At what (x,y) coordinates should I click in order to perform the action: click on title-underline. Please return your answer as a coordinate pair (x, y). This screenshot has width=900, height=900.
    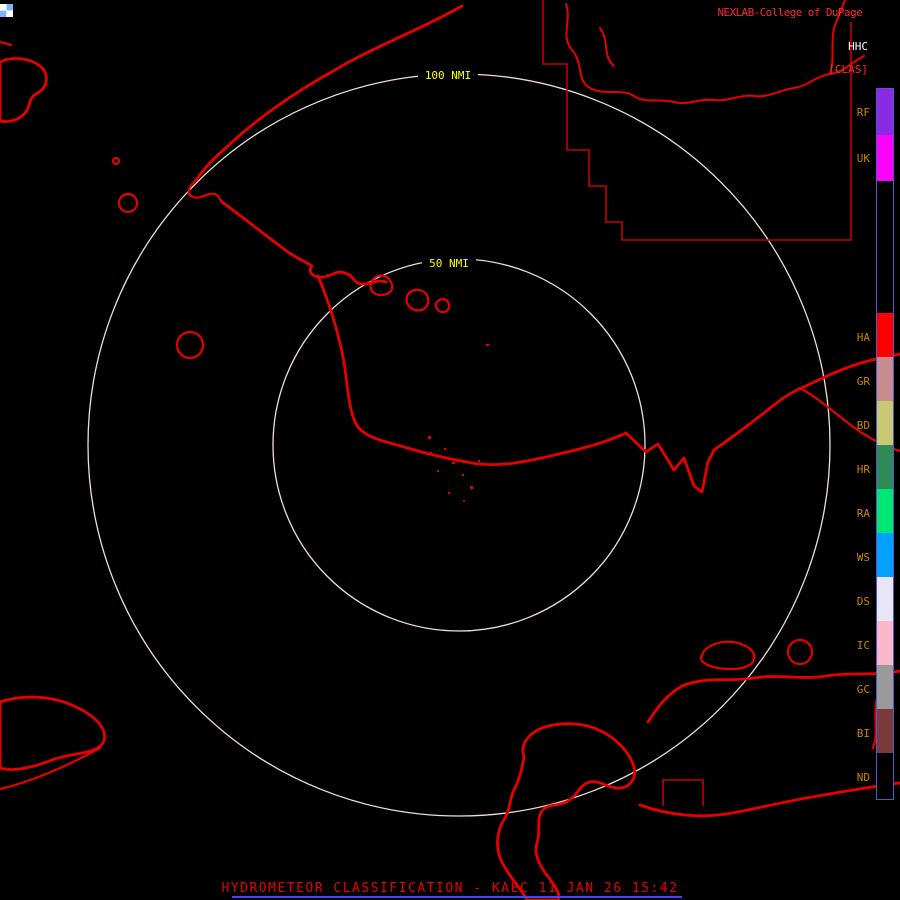
    Looking at the image, I should click on (457, 897).